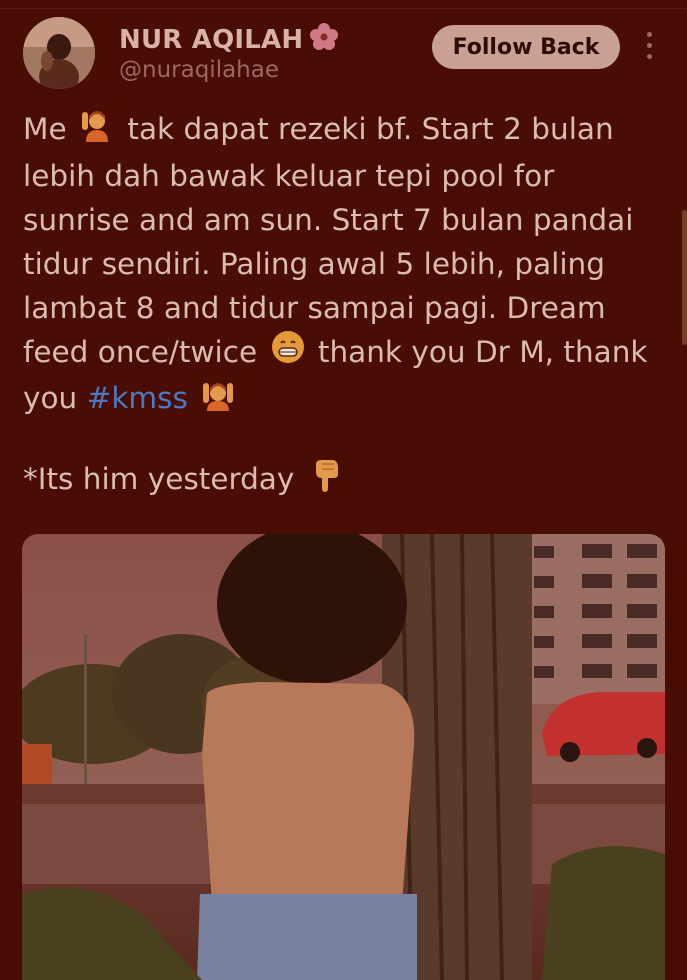 The width and height of the screenshot is (687, 980). I want to click on tweet-line: feed once/twice thank you Dr M, thank, so click(348, 353).